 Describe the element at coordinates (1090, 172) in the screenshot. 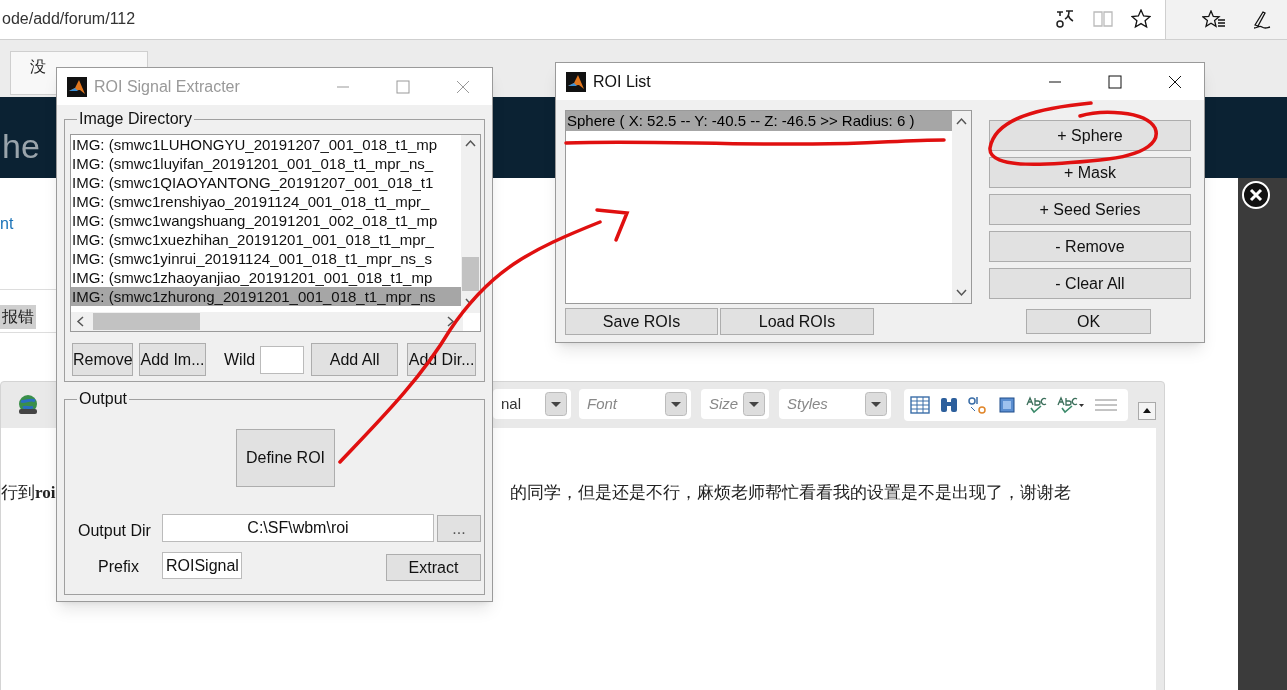

I see `roi-action-button: + Mask` at that location.